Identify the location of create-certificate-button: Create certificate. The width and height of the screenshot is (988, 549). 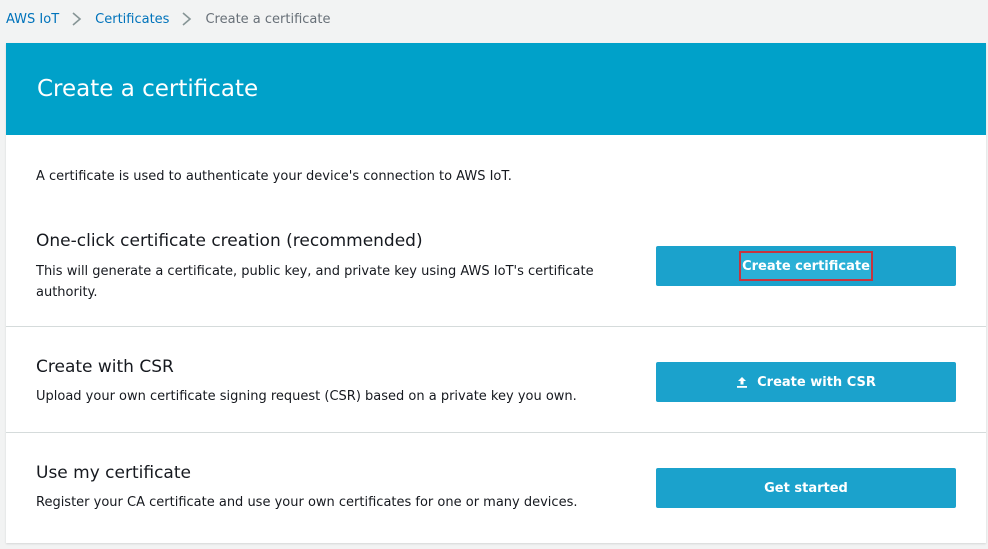
(806, 266).